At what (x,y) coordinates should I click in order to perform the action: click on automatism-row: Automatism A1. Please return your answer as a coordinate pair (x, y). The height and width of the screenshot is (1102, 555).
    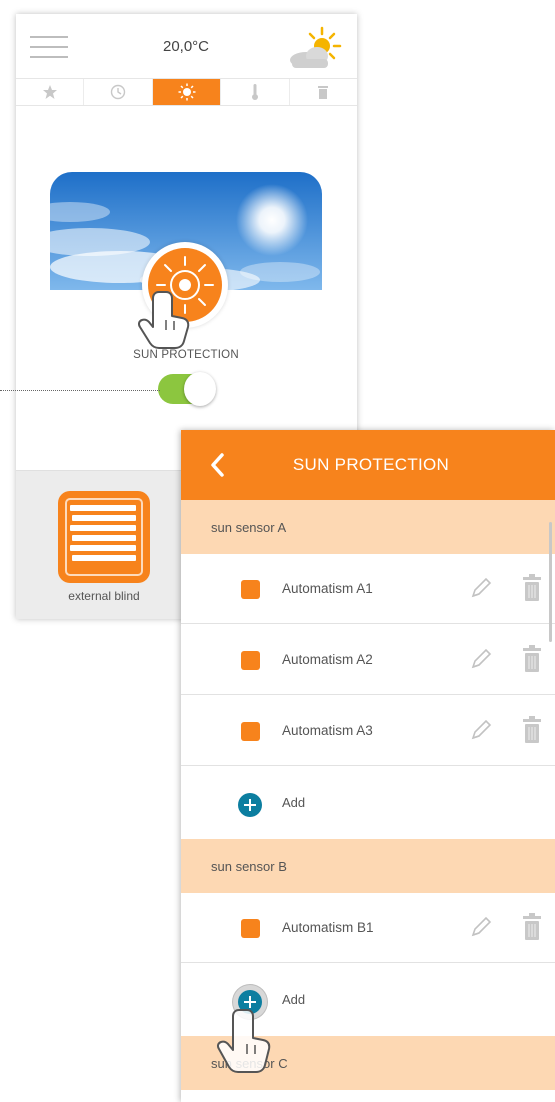
    Looking at the image, I should click on (368, 589).